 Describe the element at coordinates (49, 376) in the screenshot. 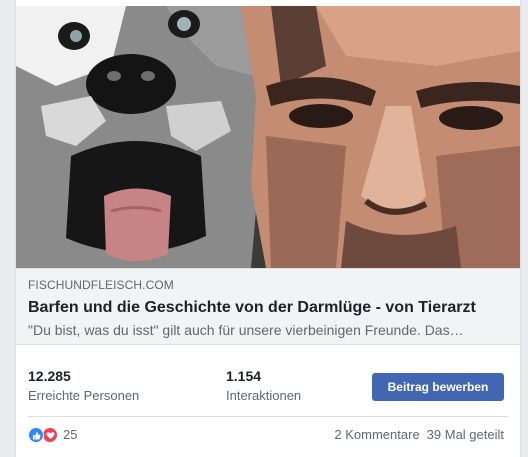

I see `reach-value: 12.285` at that location.